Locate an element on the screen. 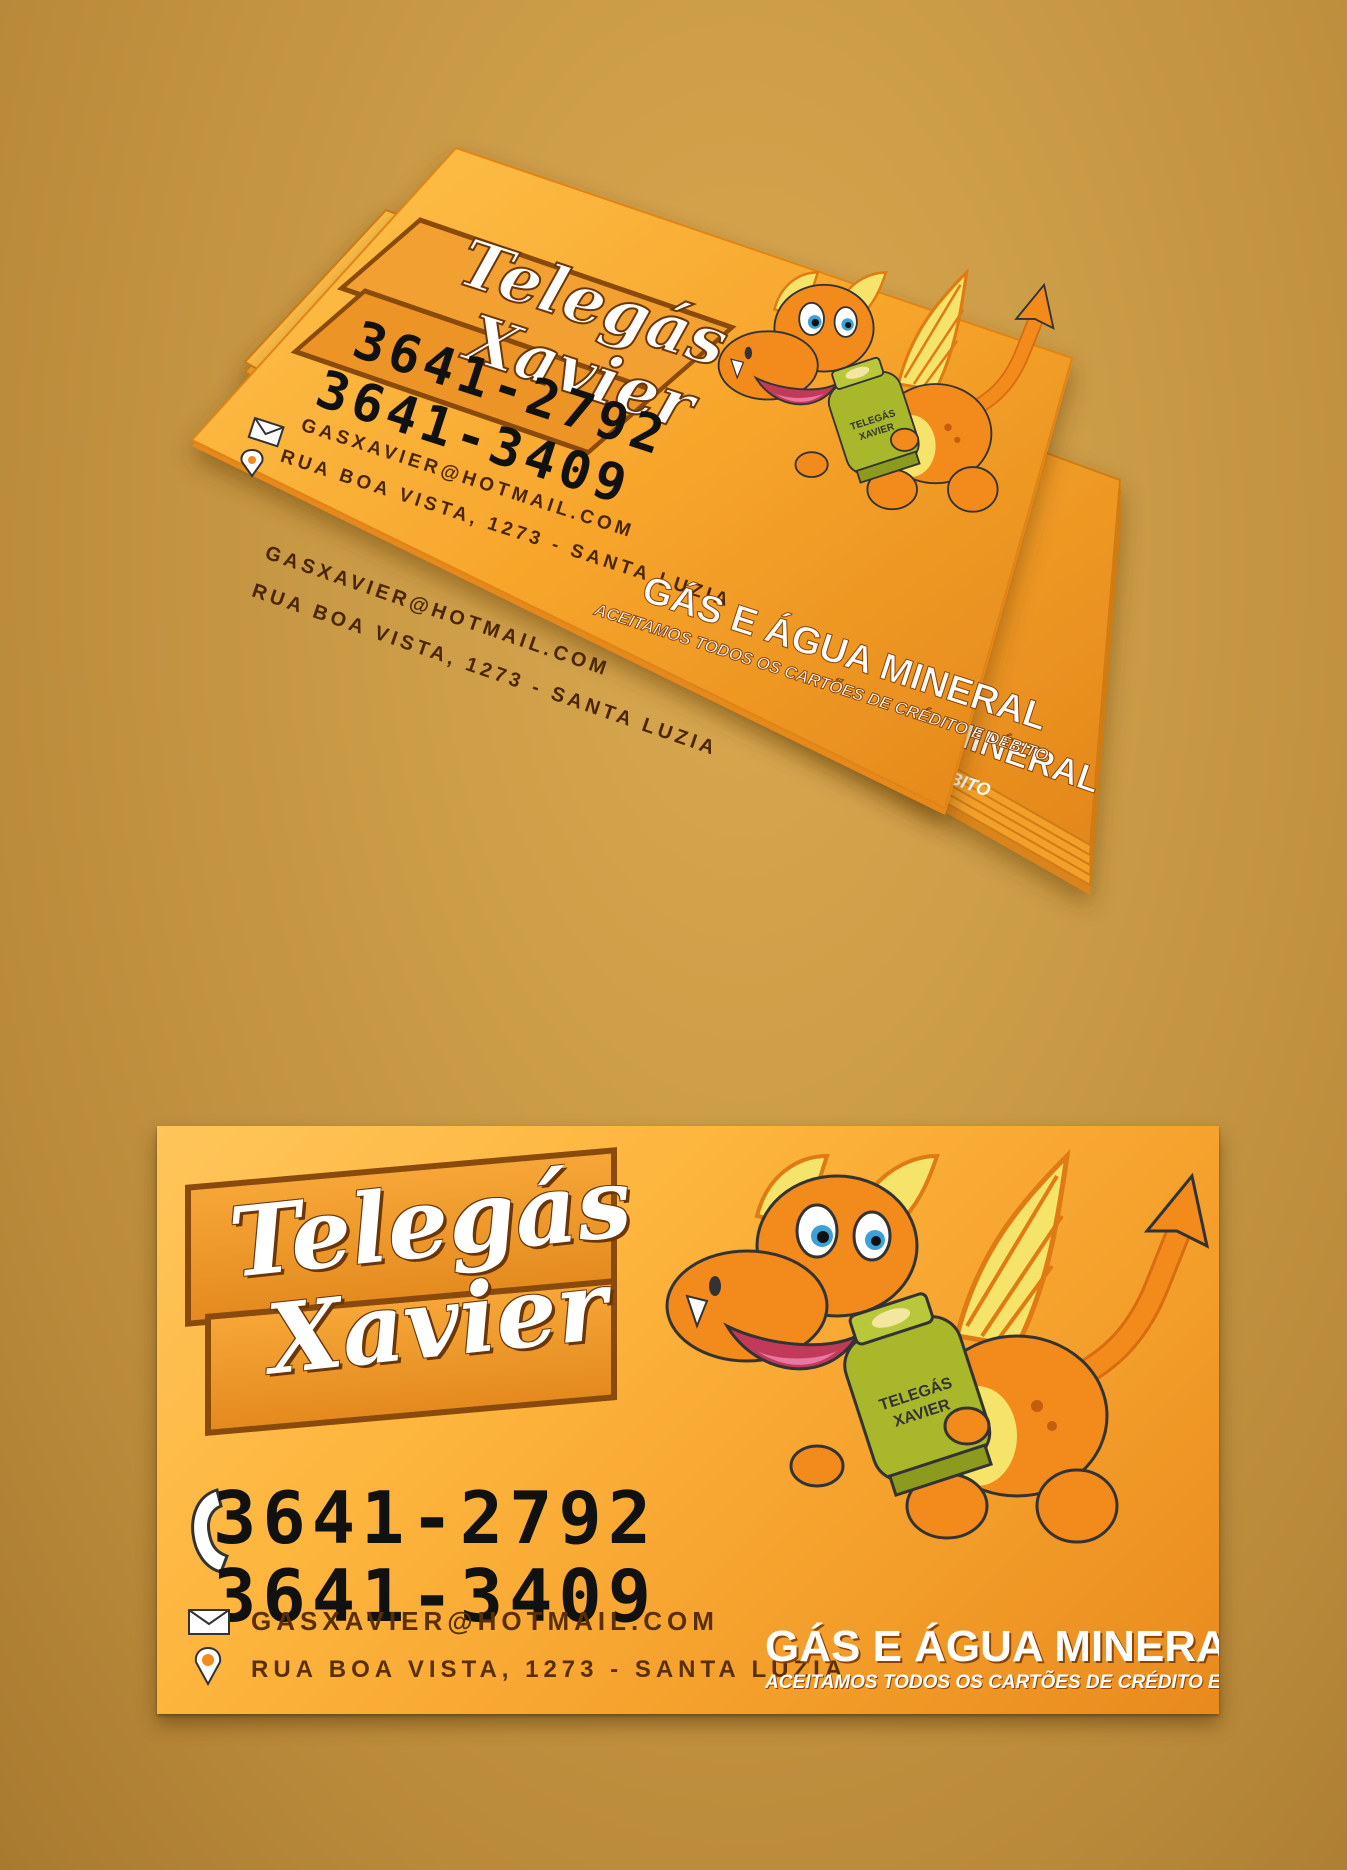 The height and width of the screenshot is (1870, 1347). address-text: RUA BOA VISTA, 1273 - SANTA LUZIA is located at coordinates (549, 1669).